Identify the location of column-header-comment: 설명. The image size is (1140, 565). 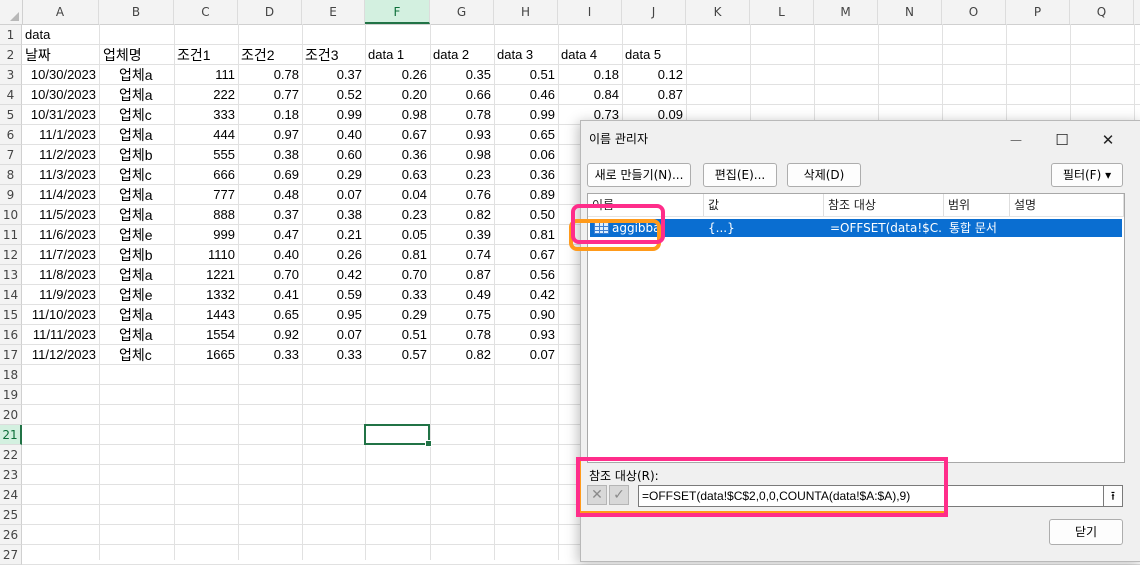
(1067, 205).